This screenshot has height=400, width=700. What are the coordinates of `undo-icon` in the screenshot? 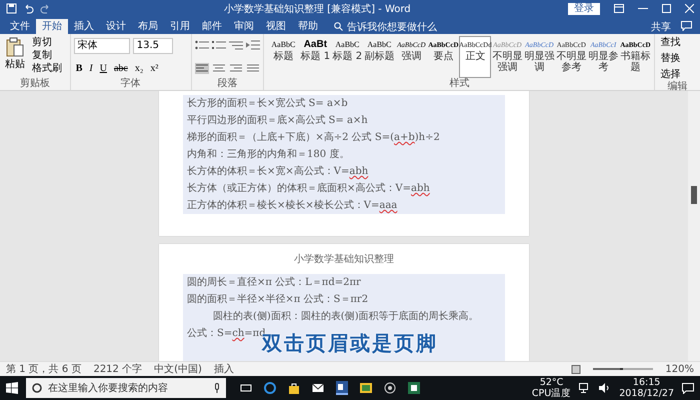 It's located at (28, 8).